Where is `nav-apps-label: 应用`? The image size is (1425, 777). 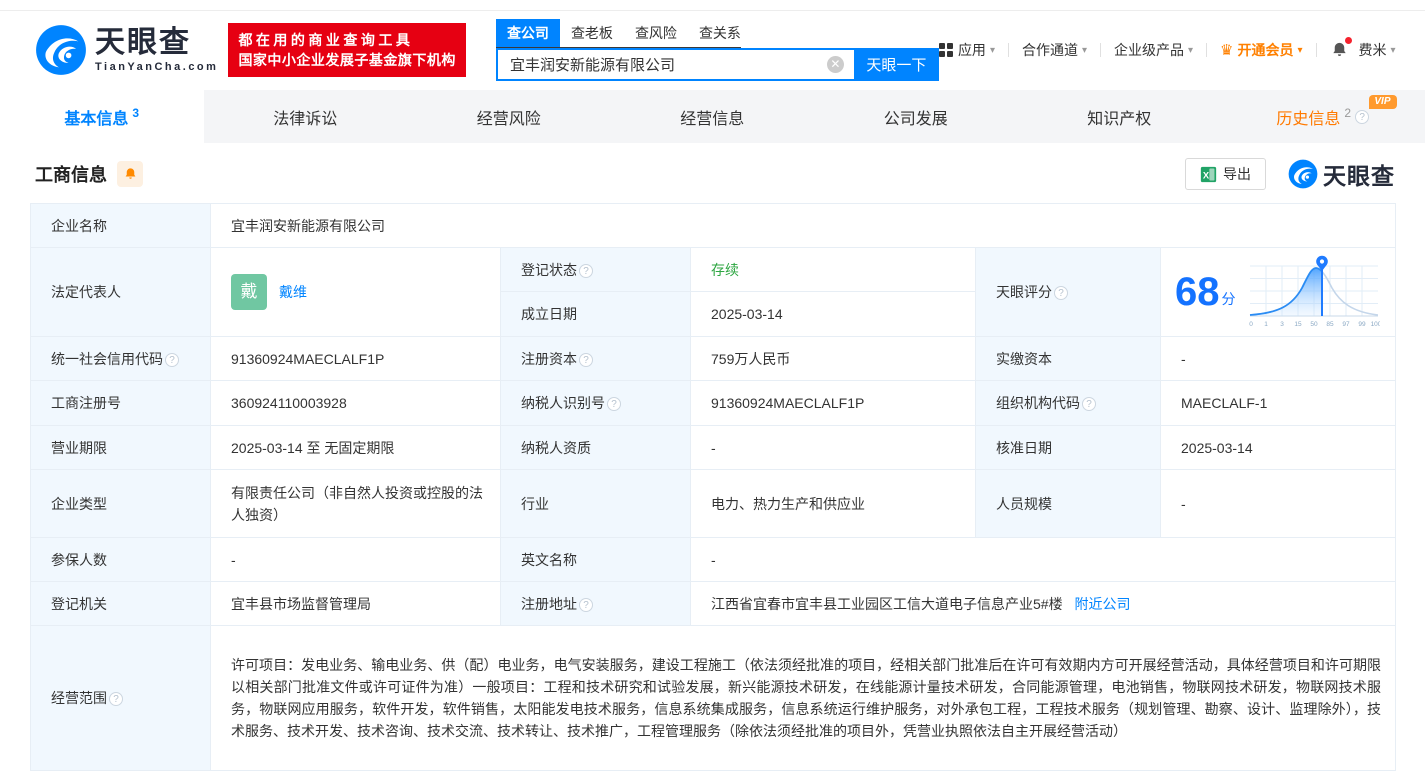
nav-apps-label: 应用 is located at coordinates (971, 50).